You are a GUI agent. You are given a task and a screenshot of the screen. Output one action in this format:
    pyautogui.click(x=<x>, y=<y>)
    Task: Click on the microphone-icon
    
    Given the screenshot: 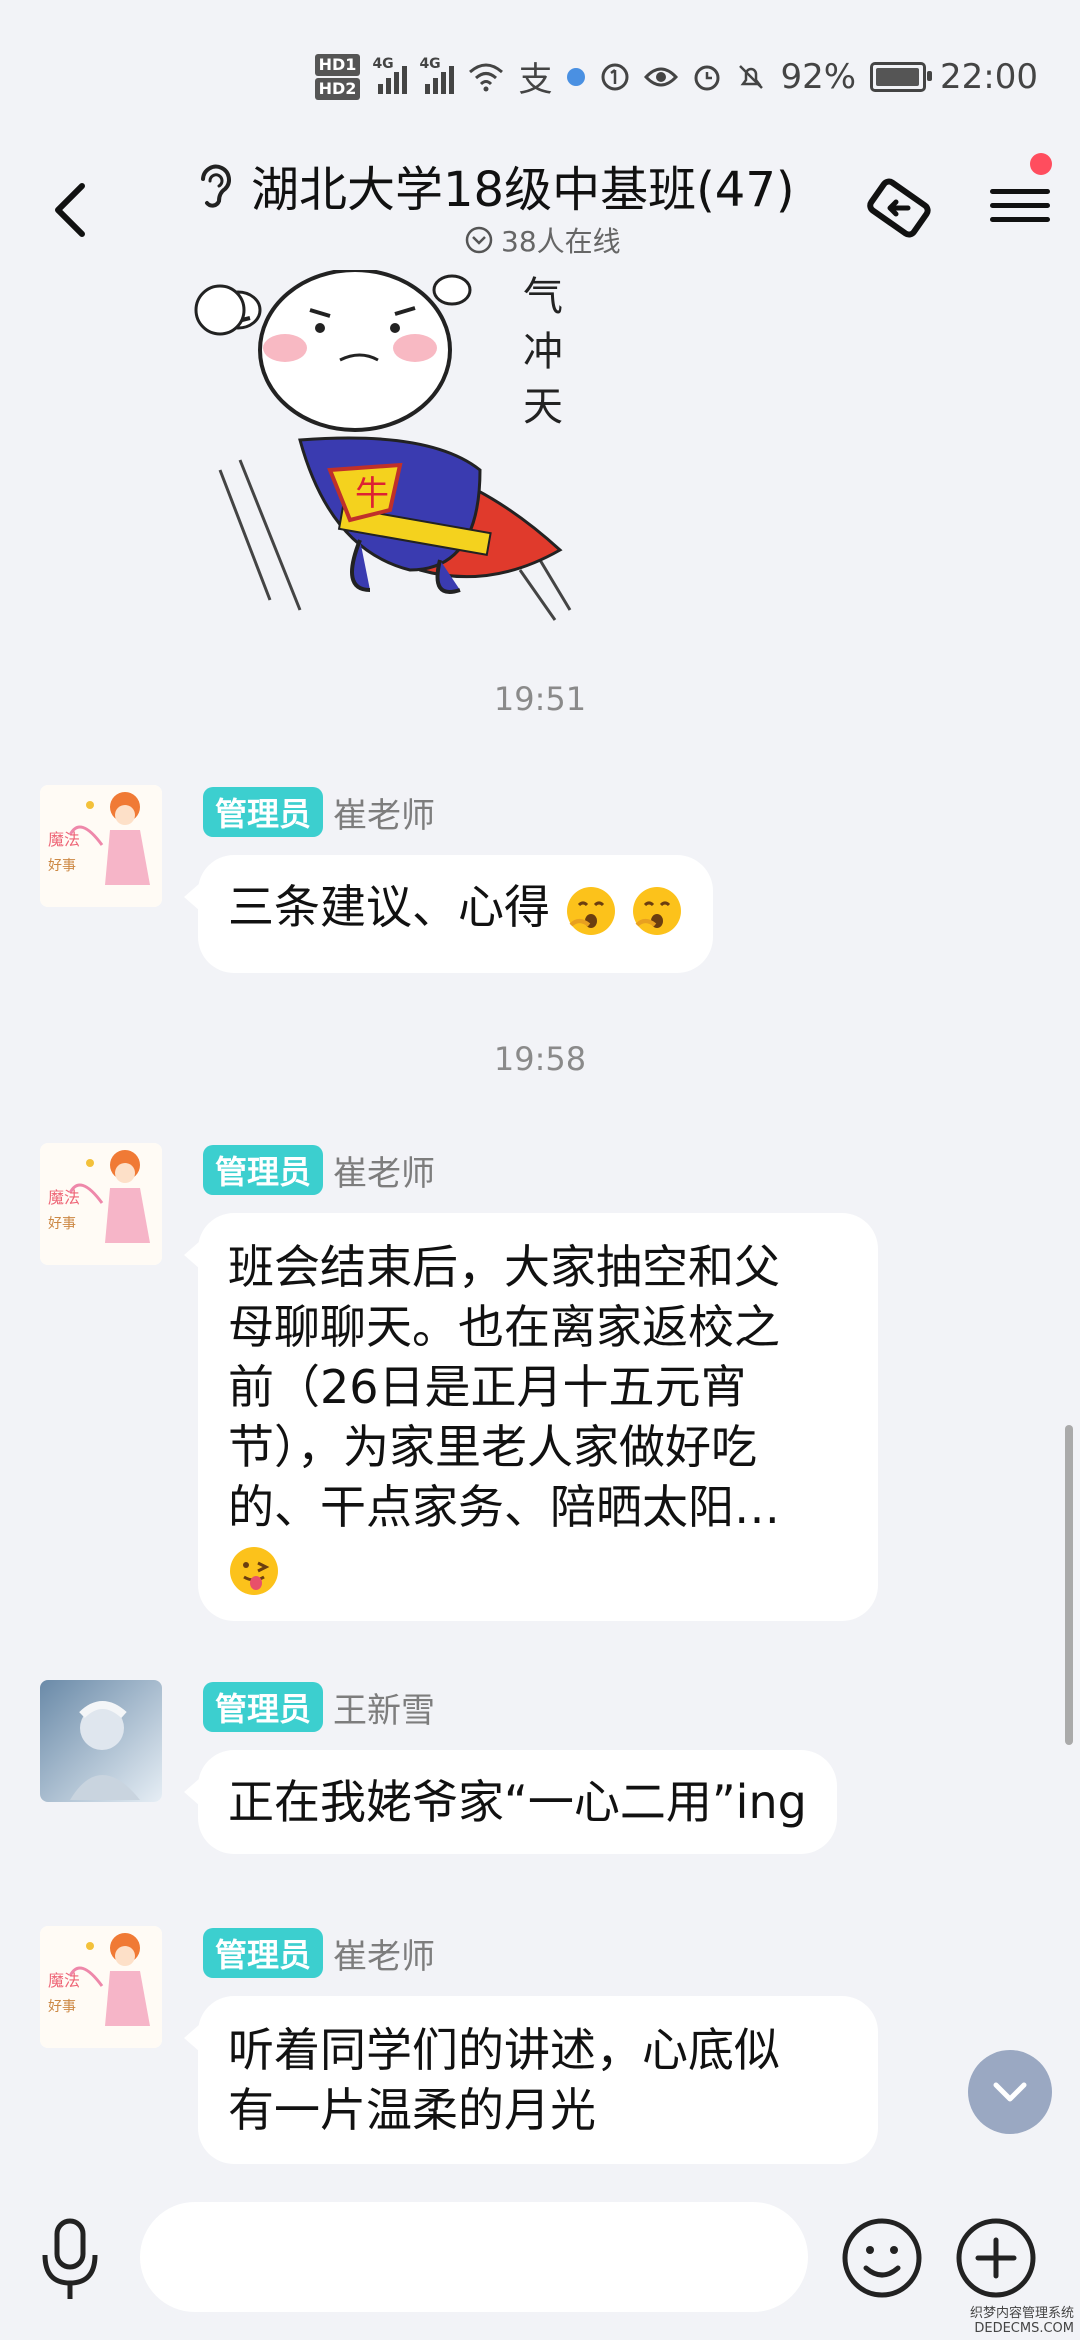 What is the action you would take?
    pyautogui.click(x=70, y=2258)
    